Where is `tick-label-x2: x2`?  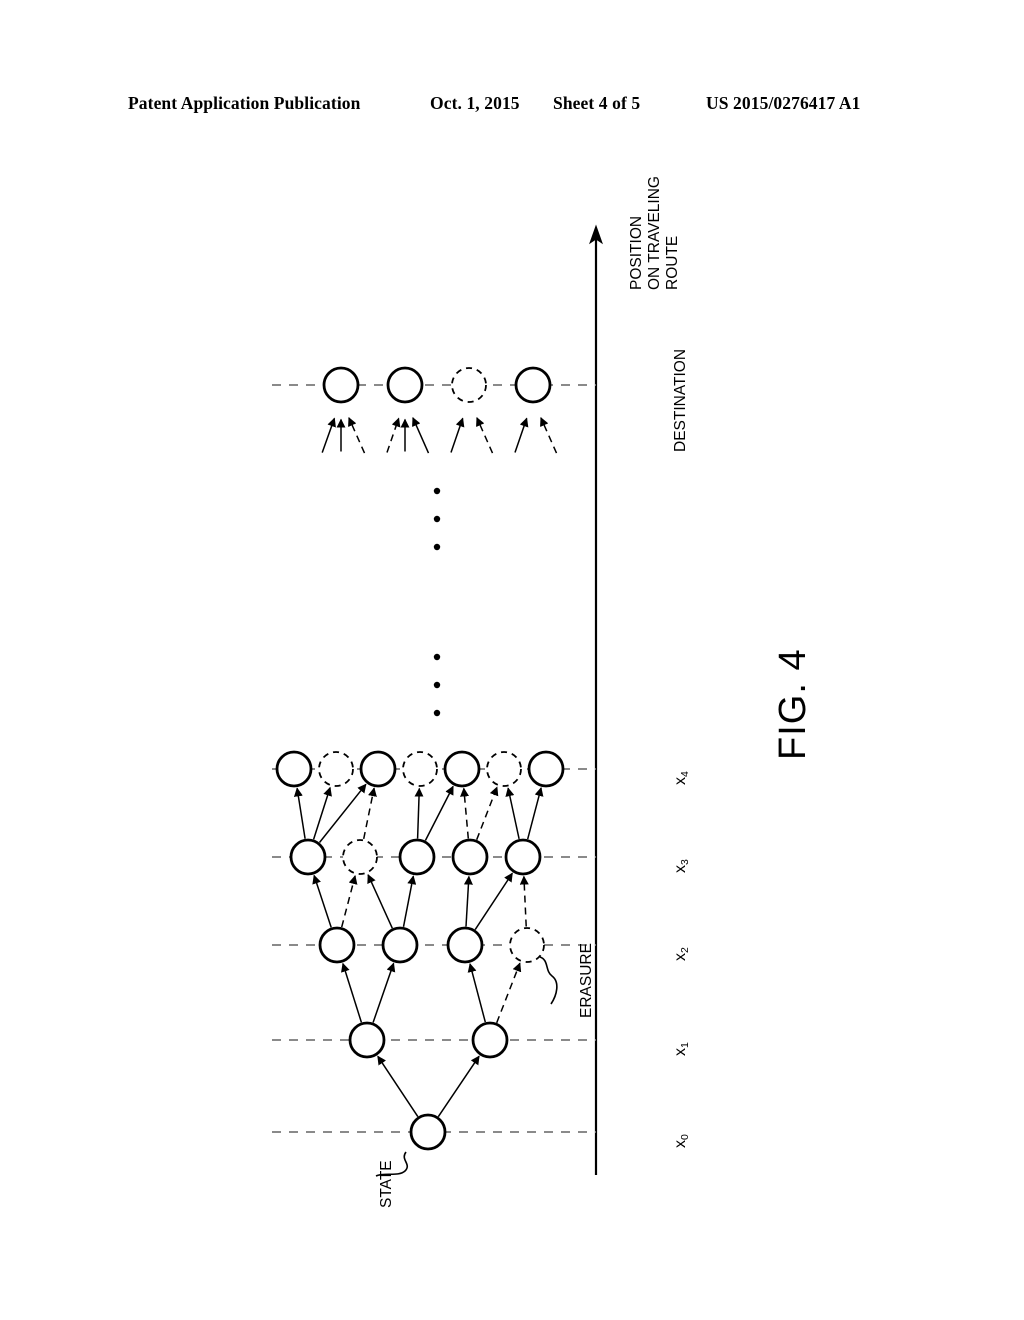 tick-label-x2: x2 is located at coordinates (681, 954).